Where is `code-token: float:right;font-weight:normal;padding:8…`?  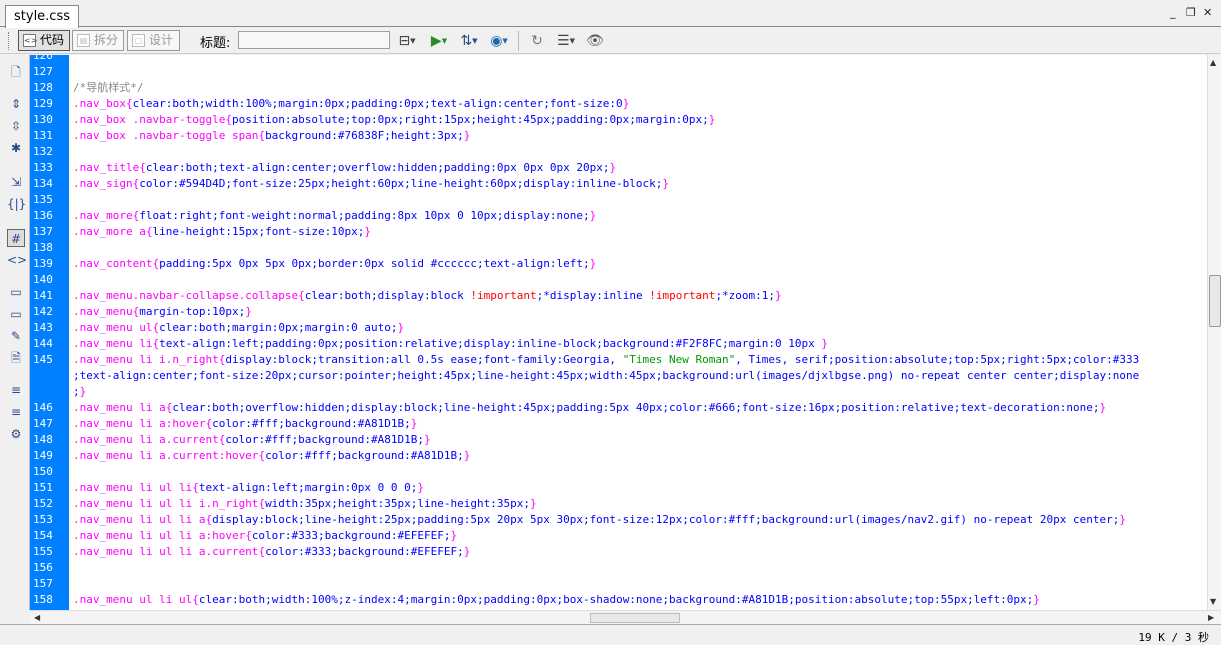 code-token: float:right;font-weight:normal;padding:8… is located at coordinates (364, 215).